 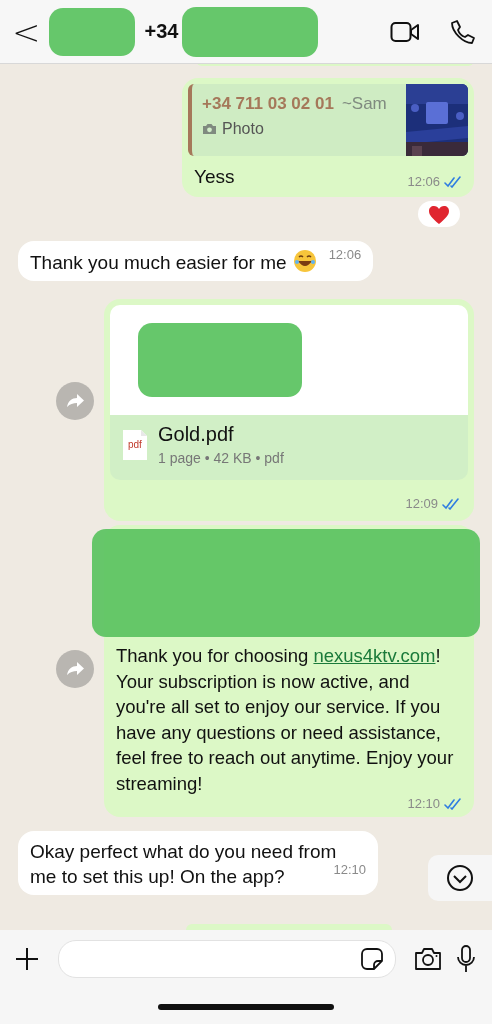 I want to click on file-type-label: pdf, so click(x=135, y=444).